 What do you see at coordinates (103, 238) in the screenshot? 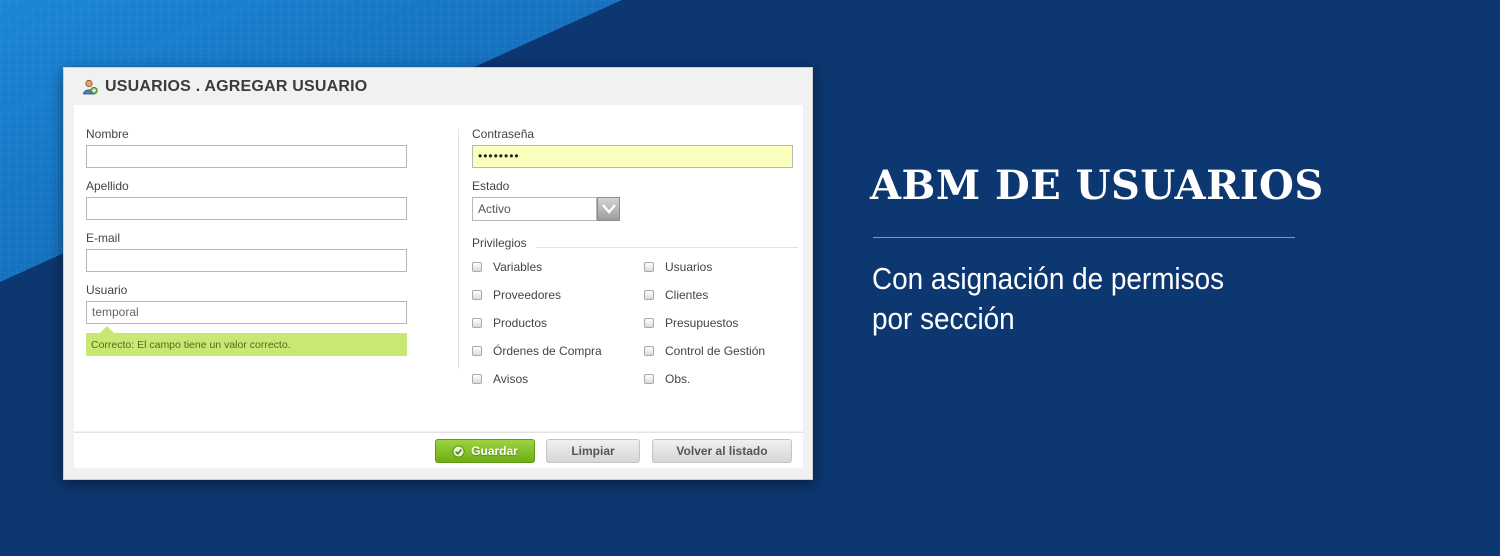
I see `email-label: E-mail` at bounding box center [103, 238].